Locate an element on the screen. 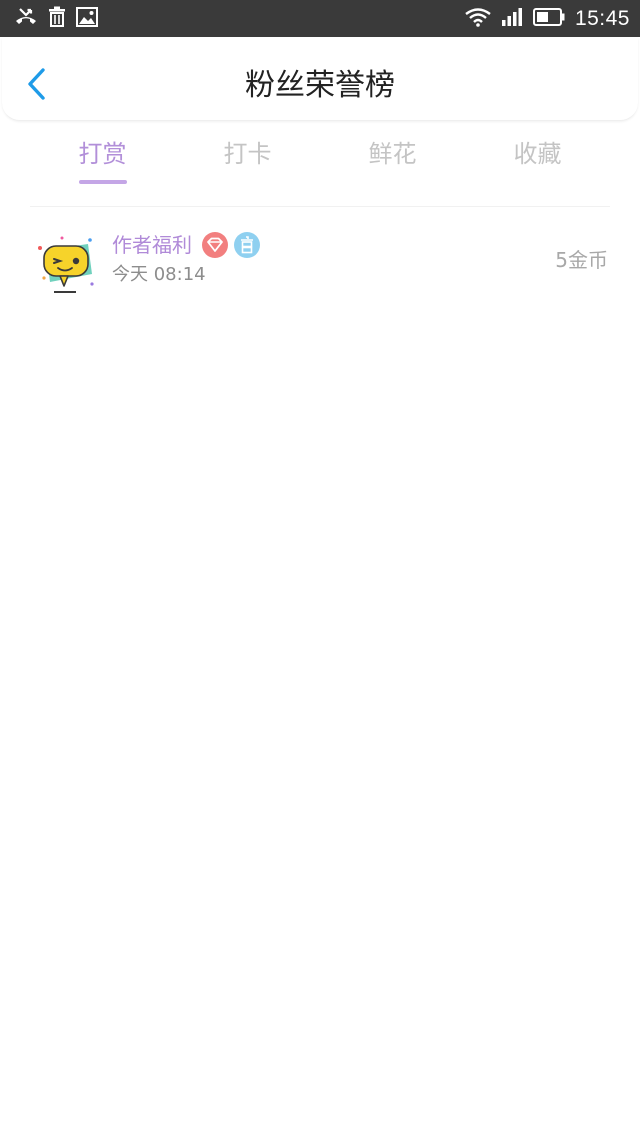 The width and height of the screenshot is (640, 1138). status-system: 15:45 is located at coordinates (547, 19).